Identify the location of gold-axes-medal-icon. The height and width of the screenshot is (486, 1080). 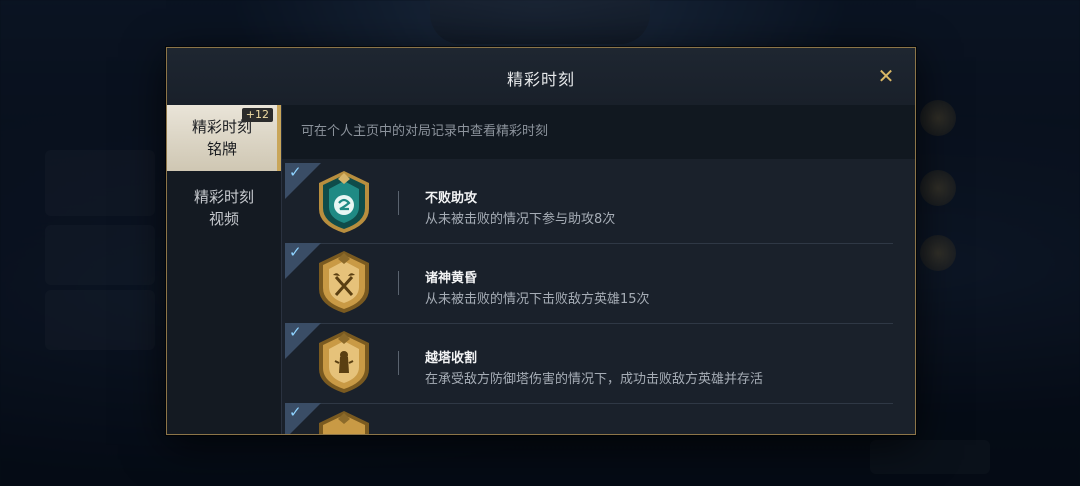
(344, 282).